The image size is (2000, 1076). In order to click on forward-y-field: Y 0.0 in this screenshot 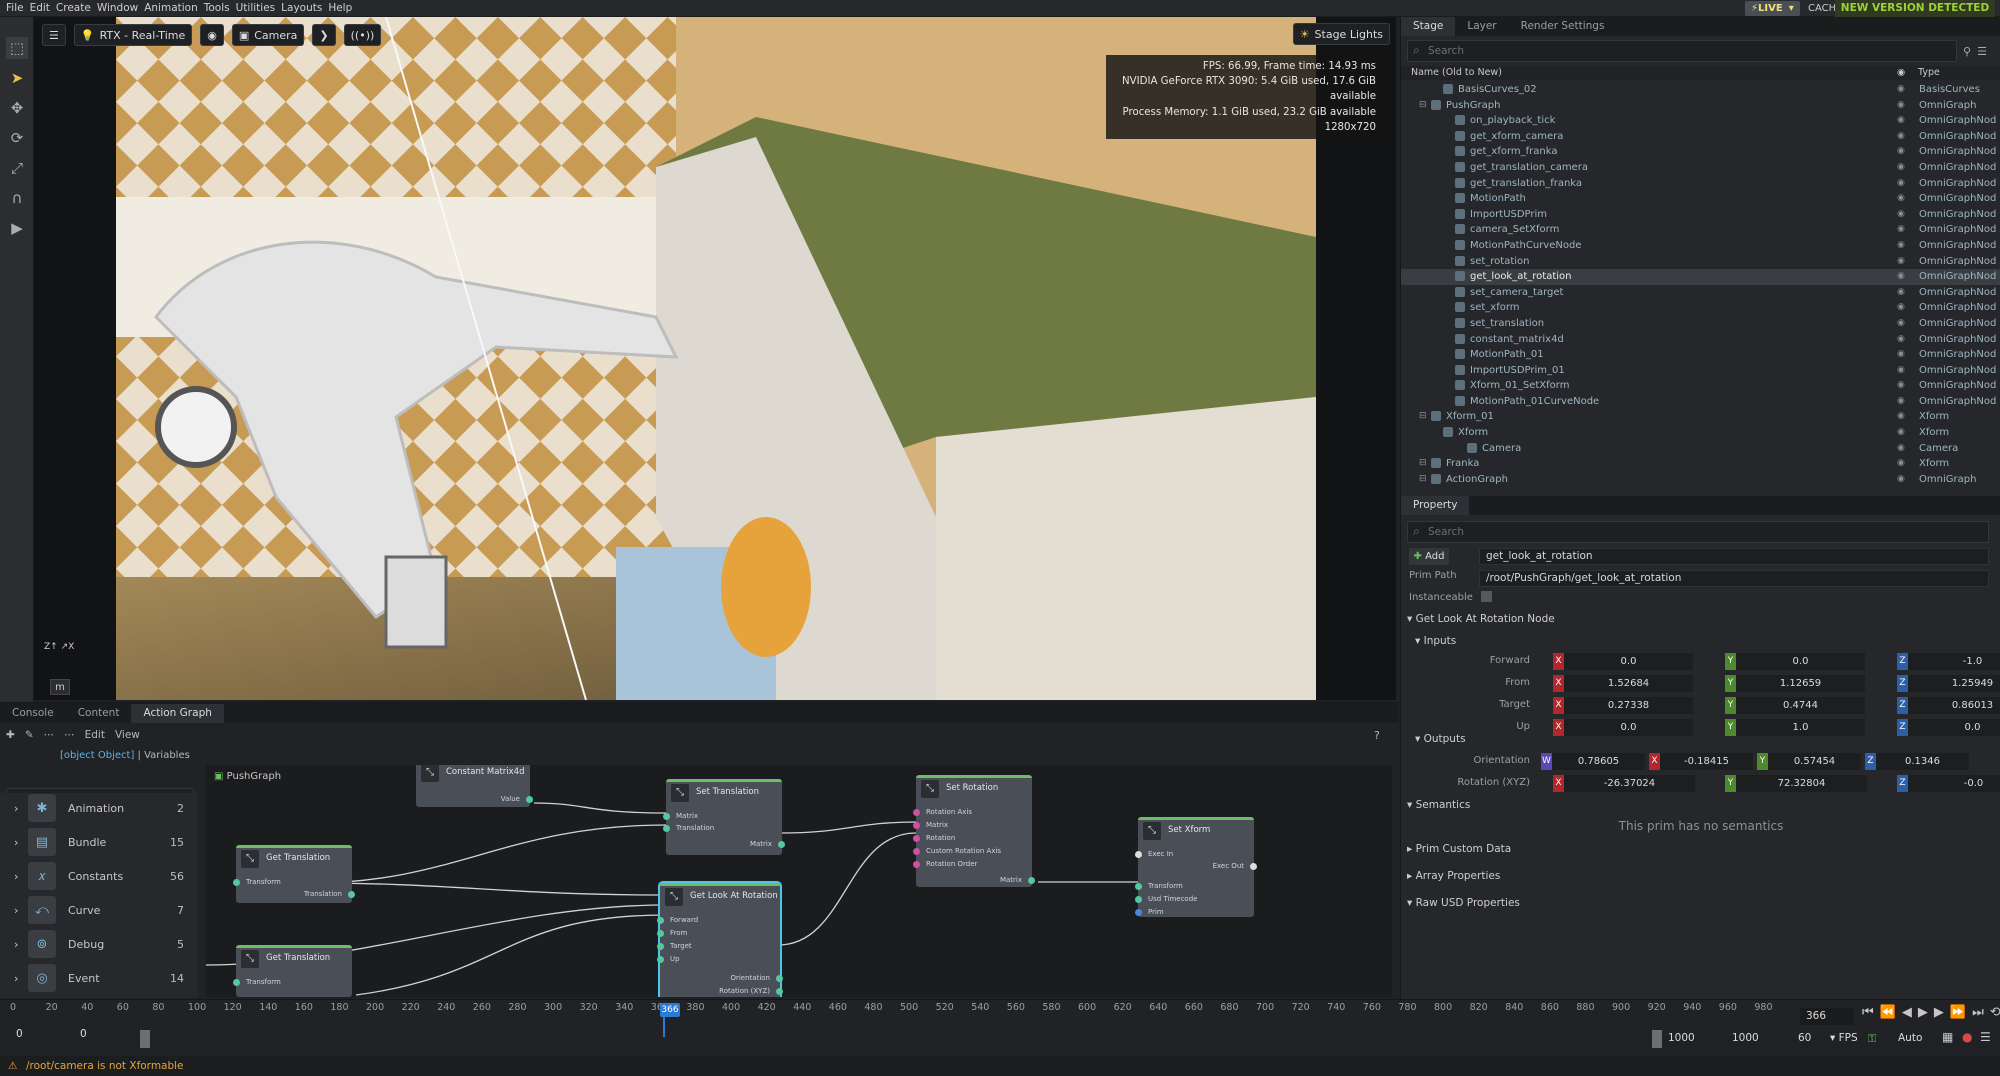, I will do `click(1795, 661)`.